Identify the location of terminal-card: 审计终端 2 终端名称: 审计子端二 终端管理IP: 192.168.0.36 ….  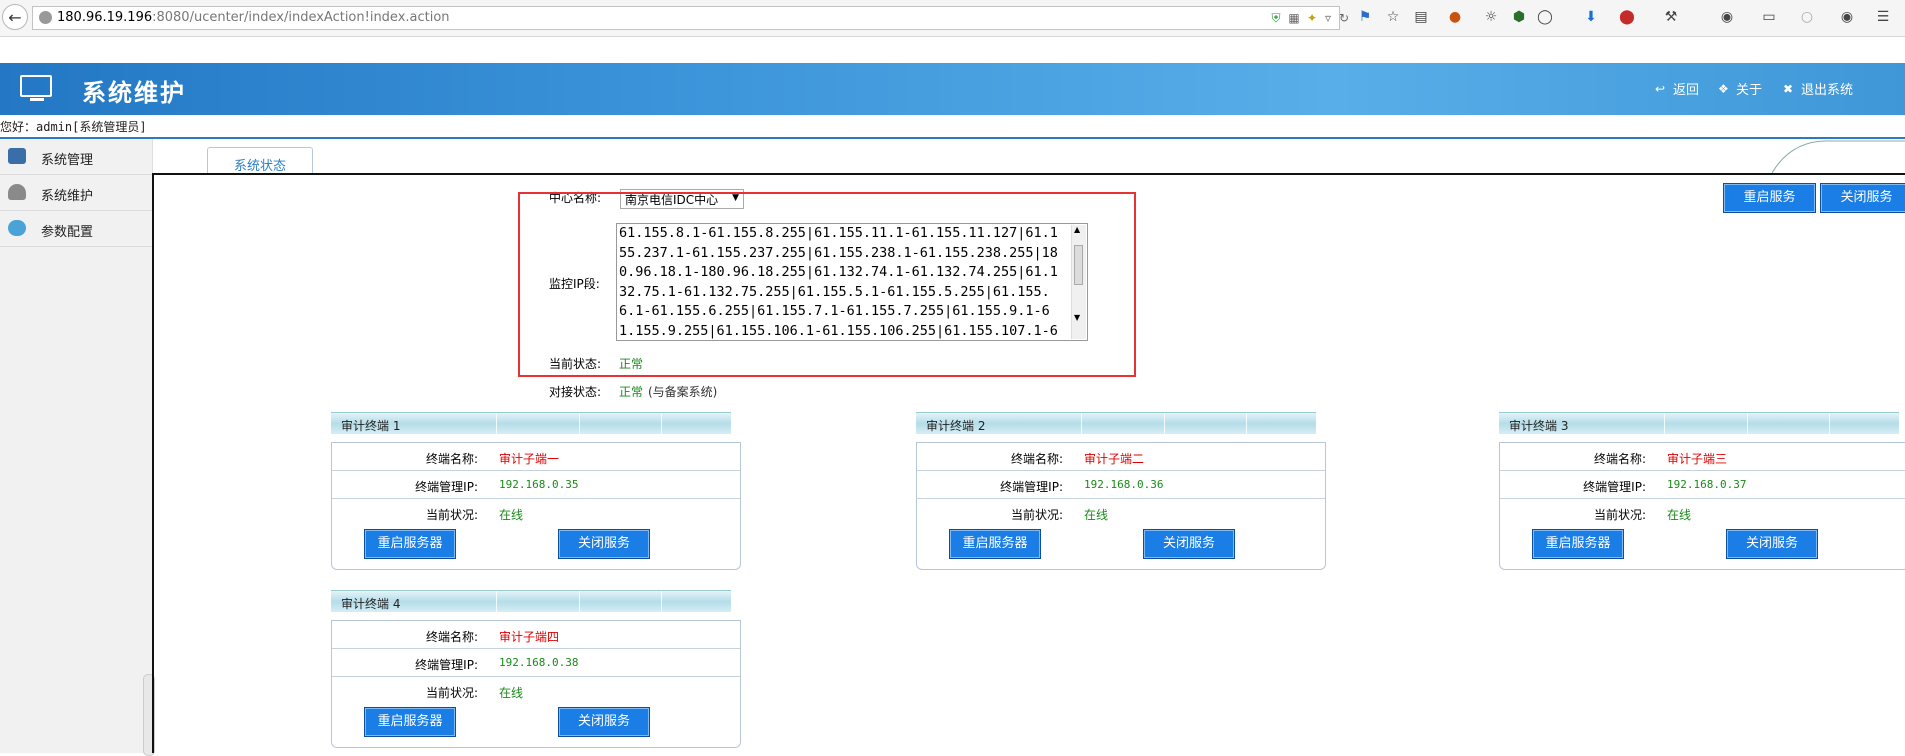
(1121, 492).